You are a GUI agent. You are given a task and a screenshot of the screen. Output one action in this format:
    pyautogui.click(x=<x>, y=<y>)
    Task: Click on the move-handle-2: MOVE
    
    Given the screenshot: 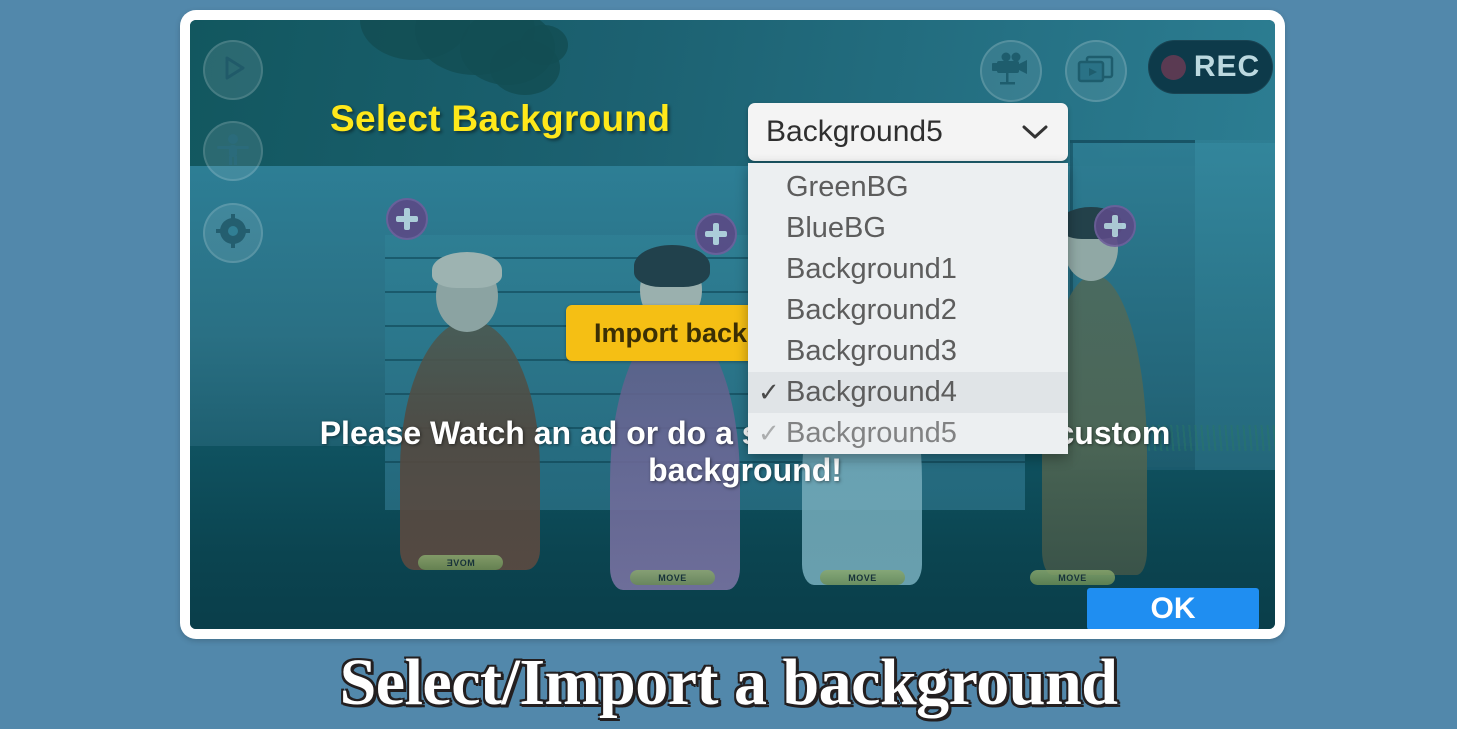 What is the action you would take?
    pyautogui.click(x=672, y=577)
    